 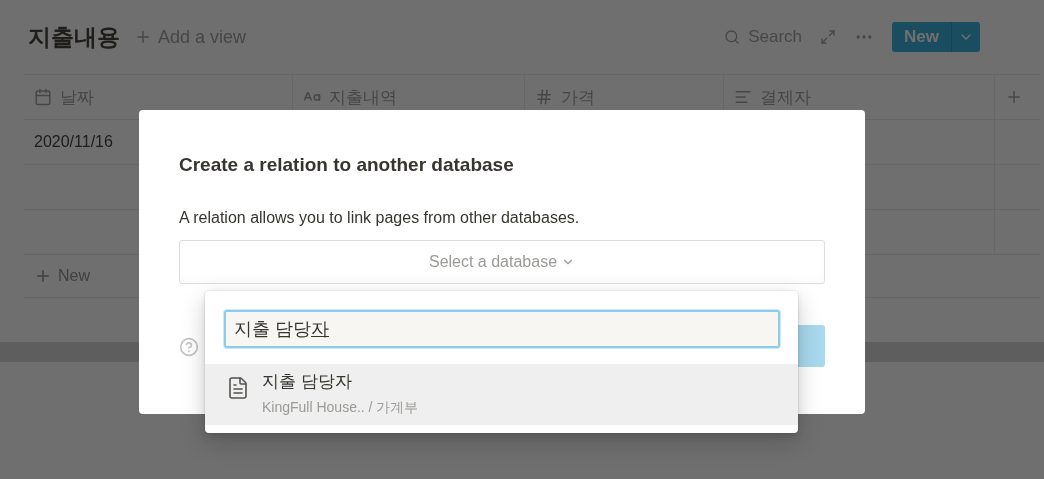 What do you see at coordinates (828, 37) in the screenshot?
I see `expand-icon` at bounding box center [828, 37].